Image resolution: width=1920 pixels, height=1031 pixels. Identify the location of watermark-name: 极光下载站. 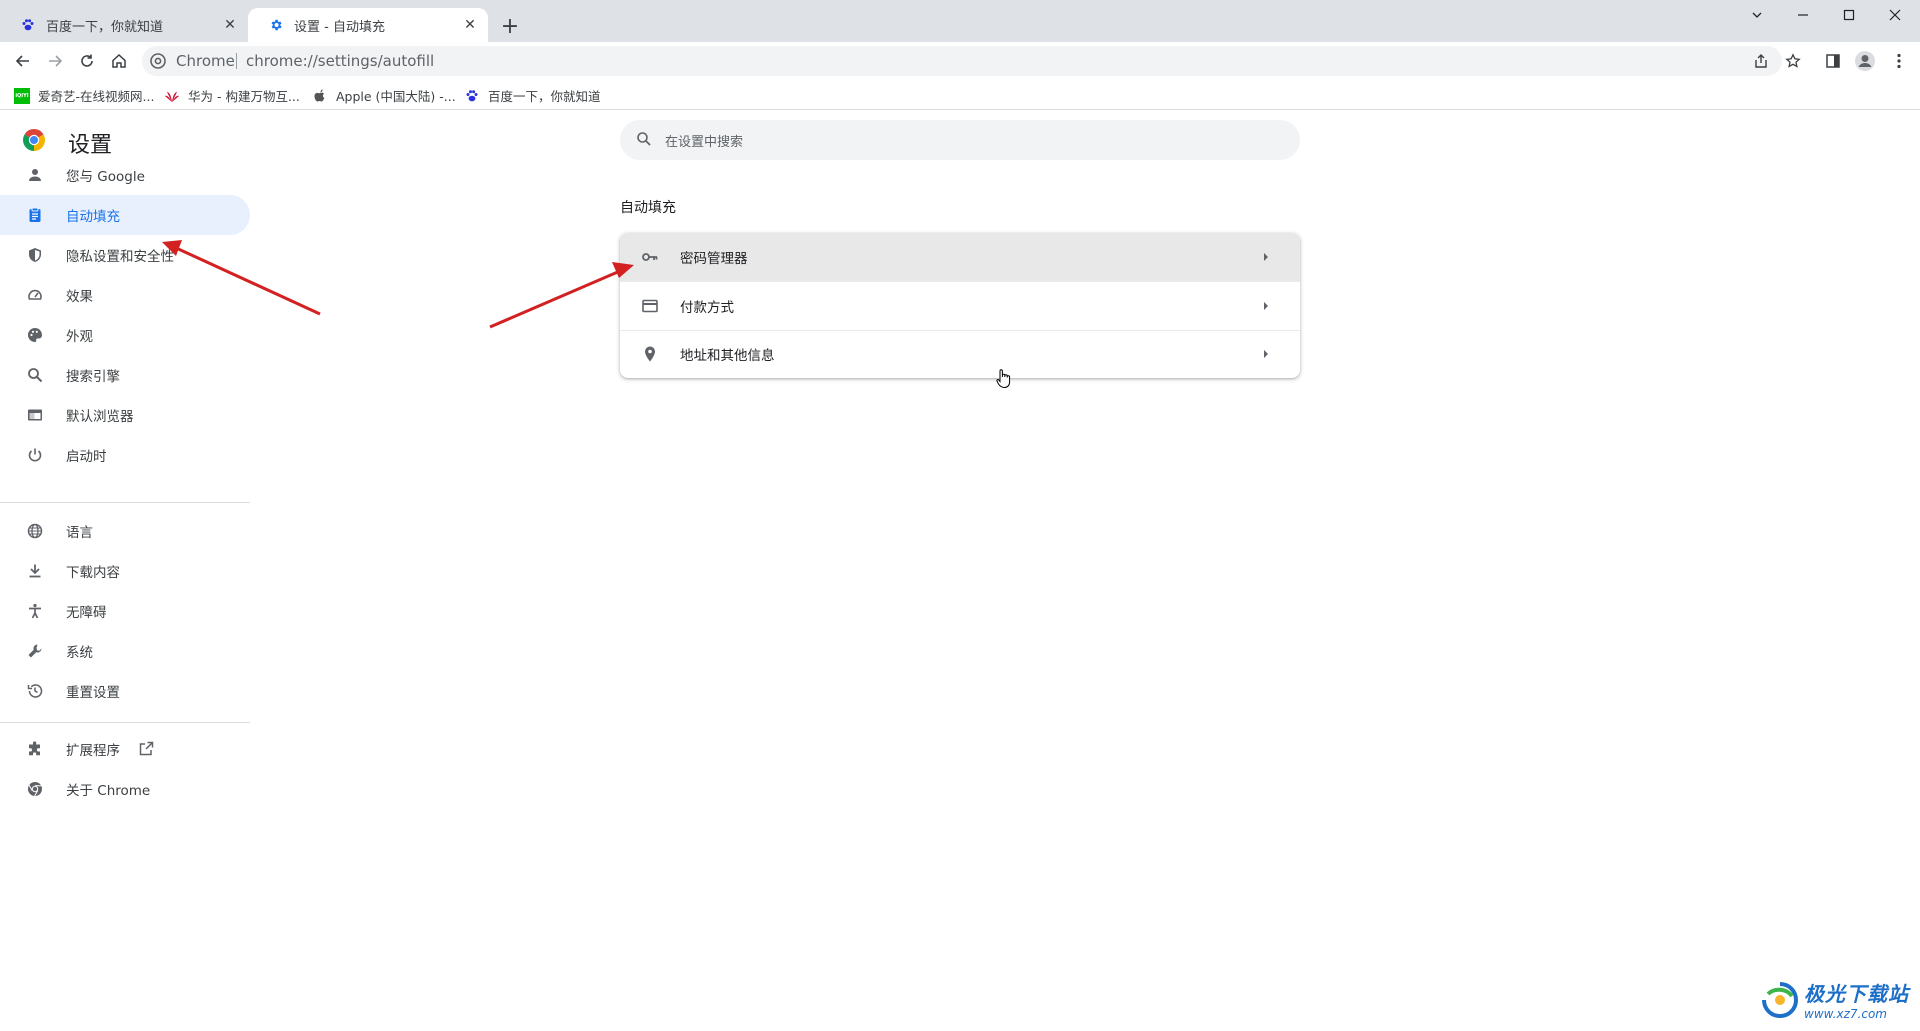
(1856, 994).